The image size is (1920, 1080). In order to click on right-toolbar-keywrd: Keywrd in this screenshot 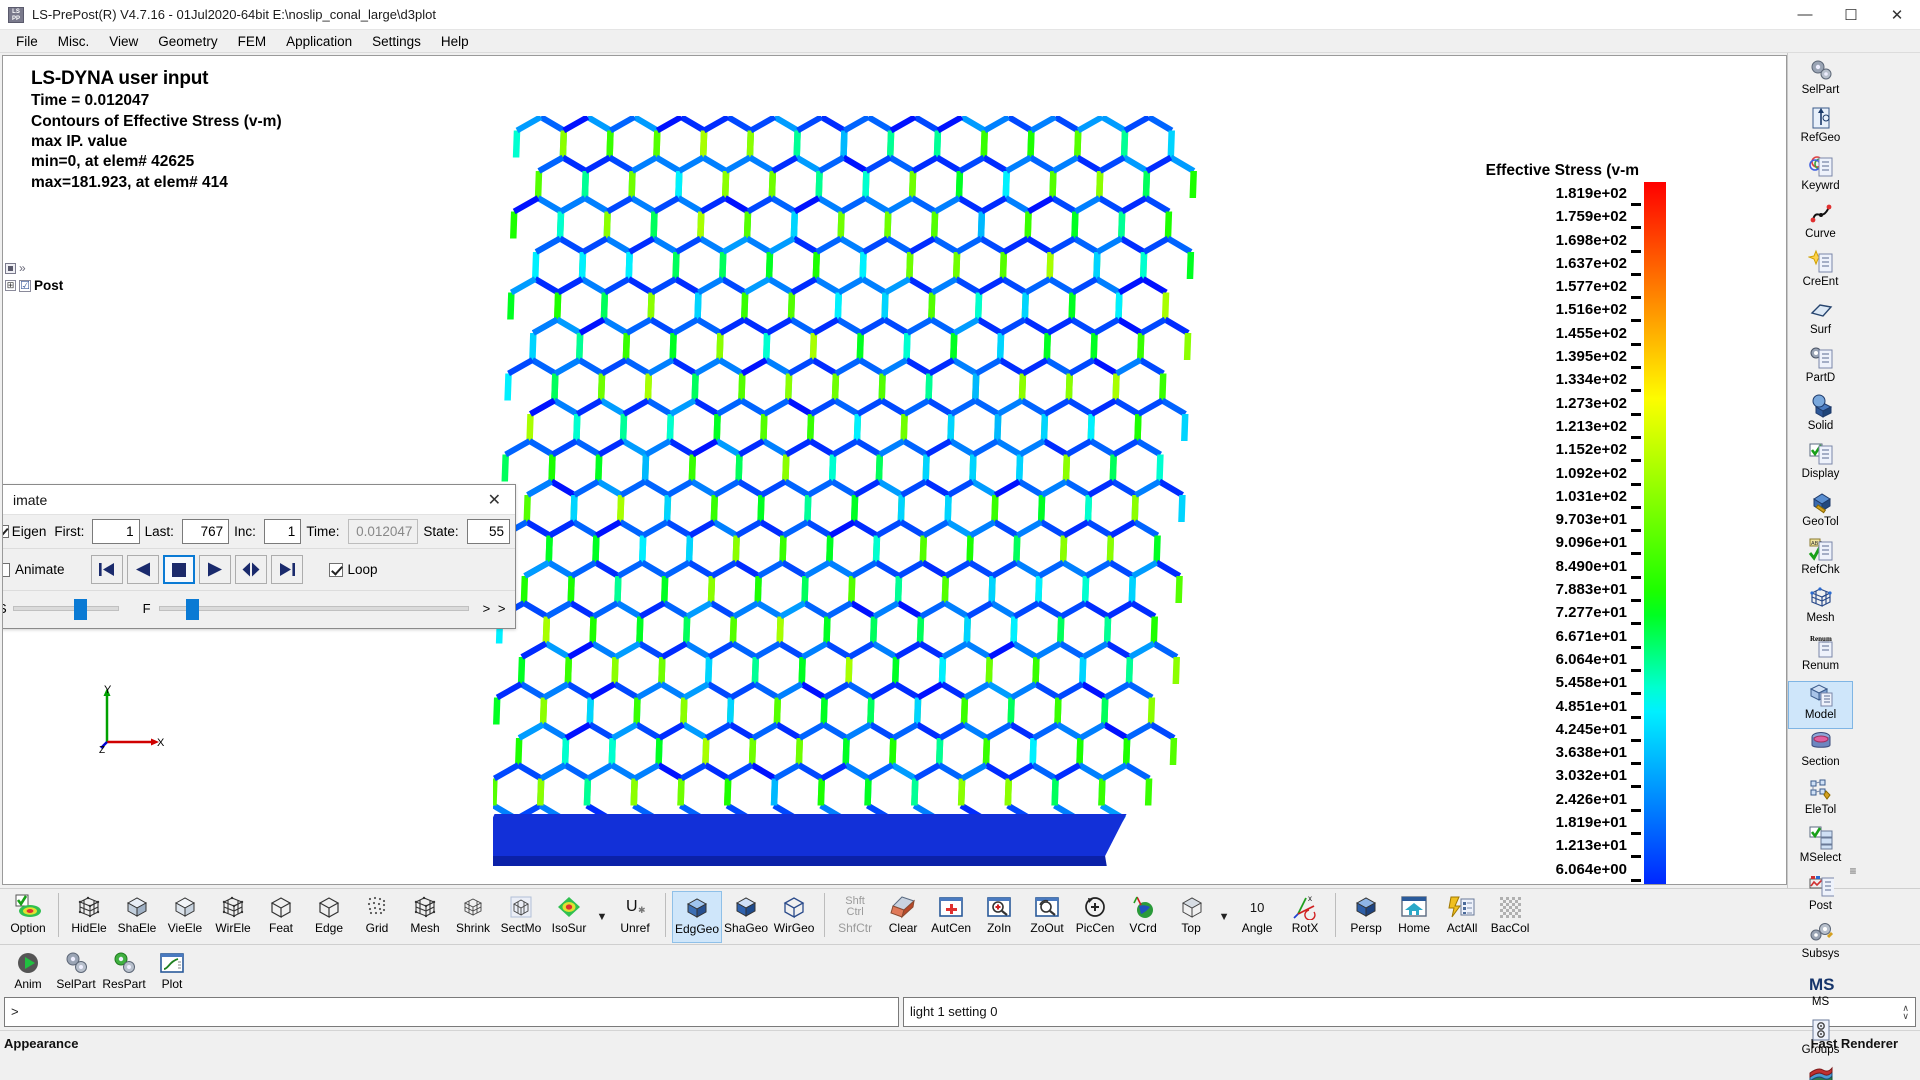, I will do `click(1820, 177)`.